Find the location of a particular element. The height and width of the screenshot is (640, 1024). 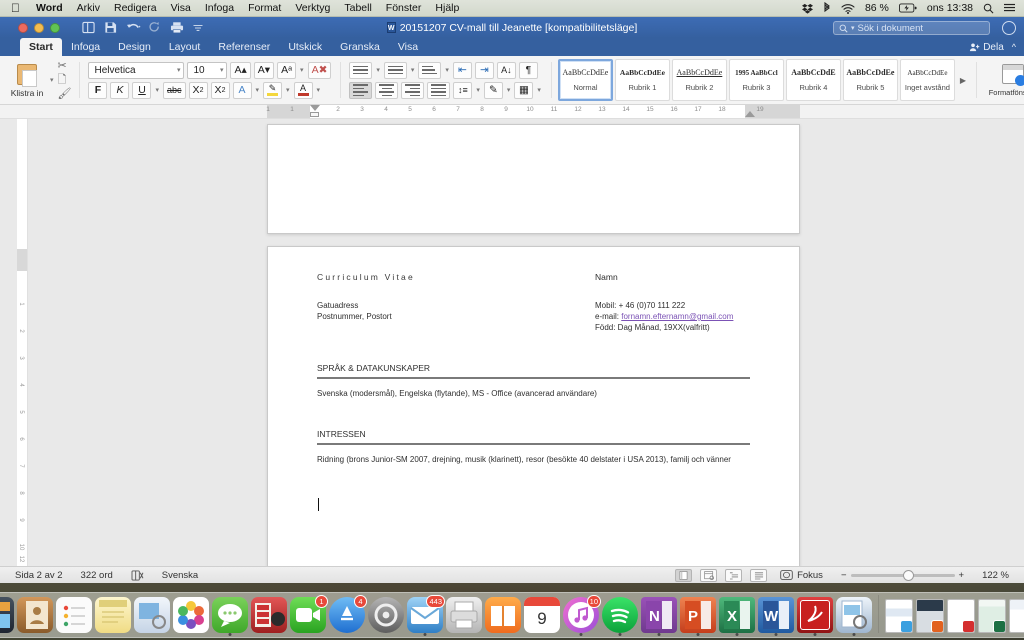

dock-item-app-store: 4 is located at coordinates (348, 614).